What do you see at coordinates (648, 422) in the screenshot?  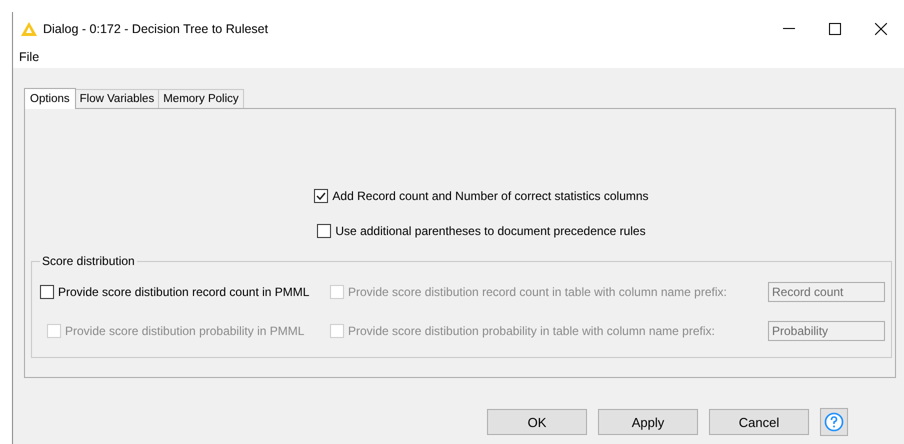 I see `dialog-button: Apply` at bounding box center [648, 422].